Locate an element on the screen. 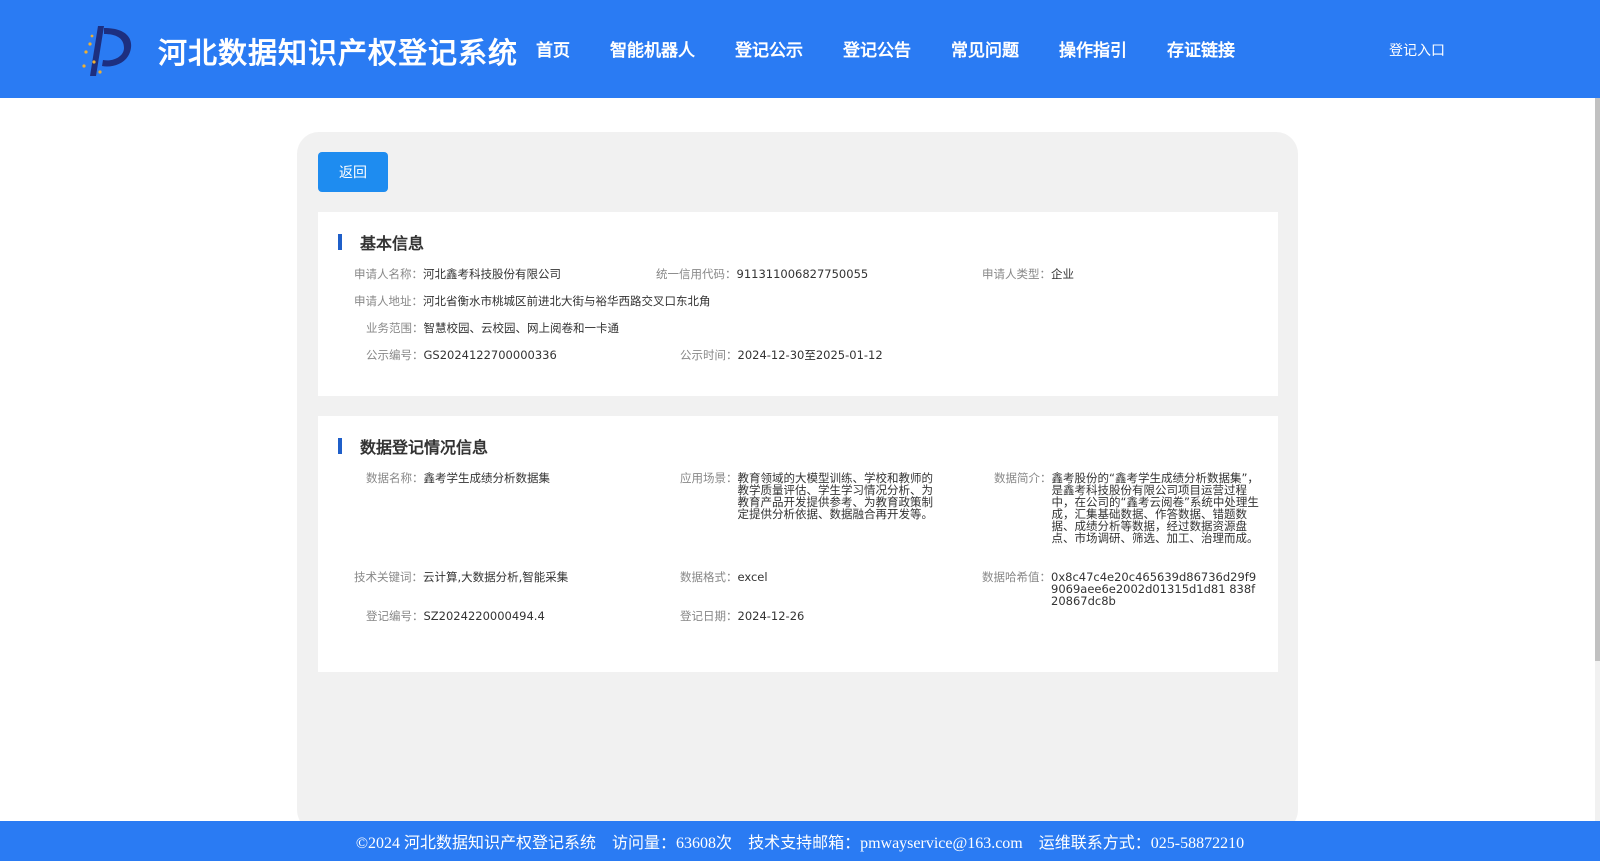  reg-date-value: 2024-12-26 is located at coordinates (771, 616).